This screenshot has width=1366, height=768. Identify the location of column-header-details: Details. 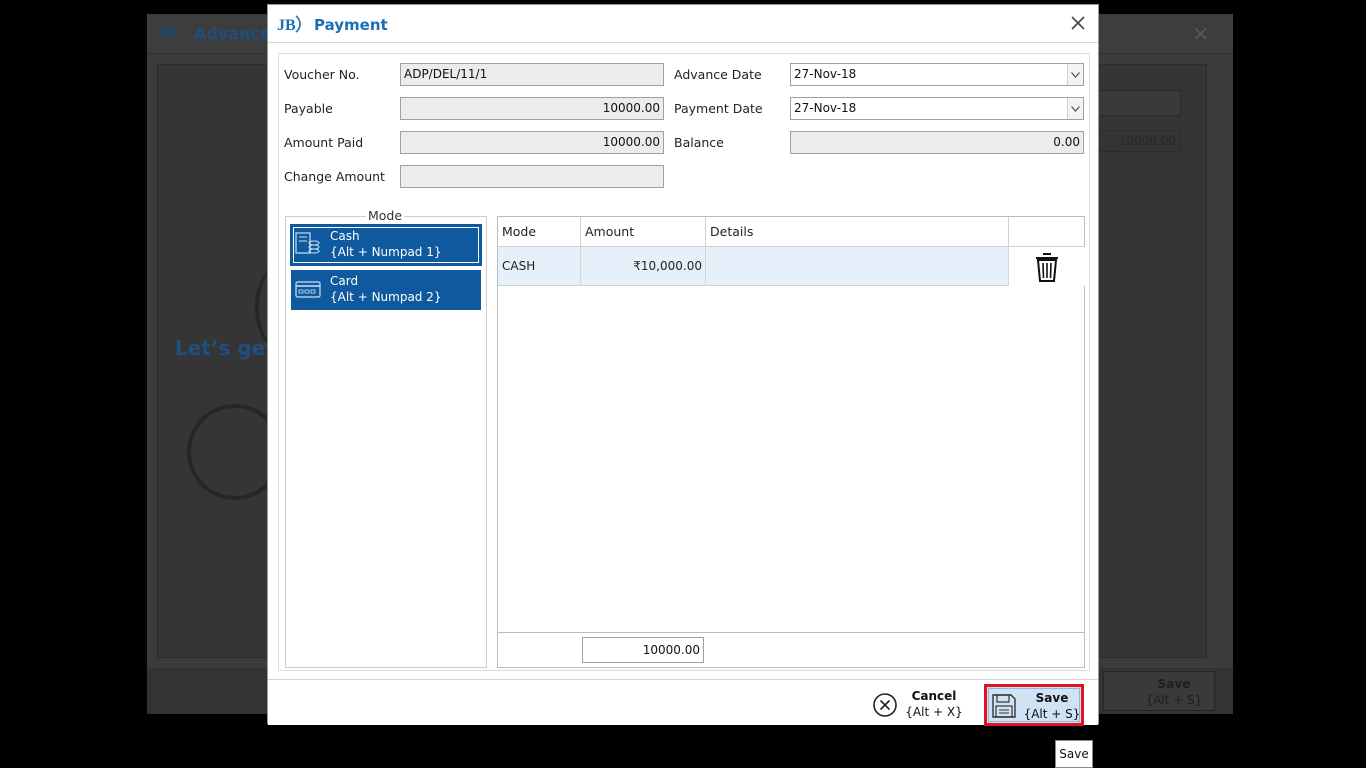
(857, 232).